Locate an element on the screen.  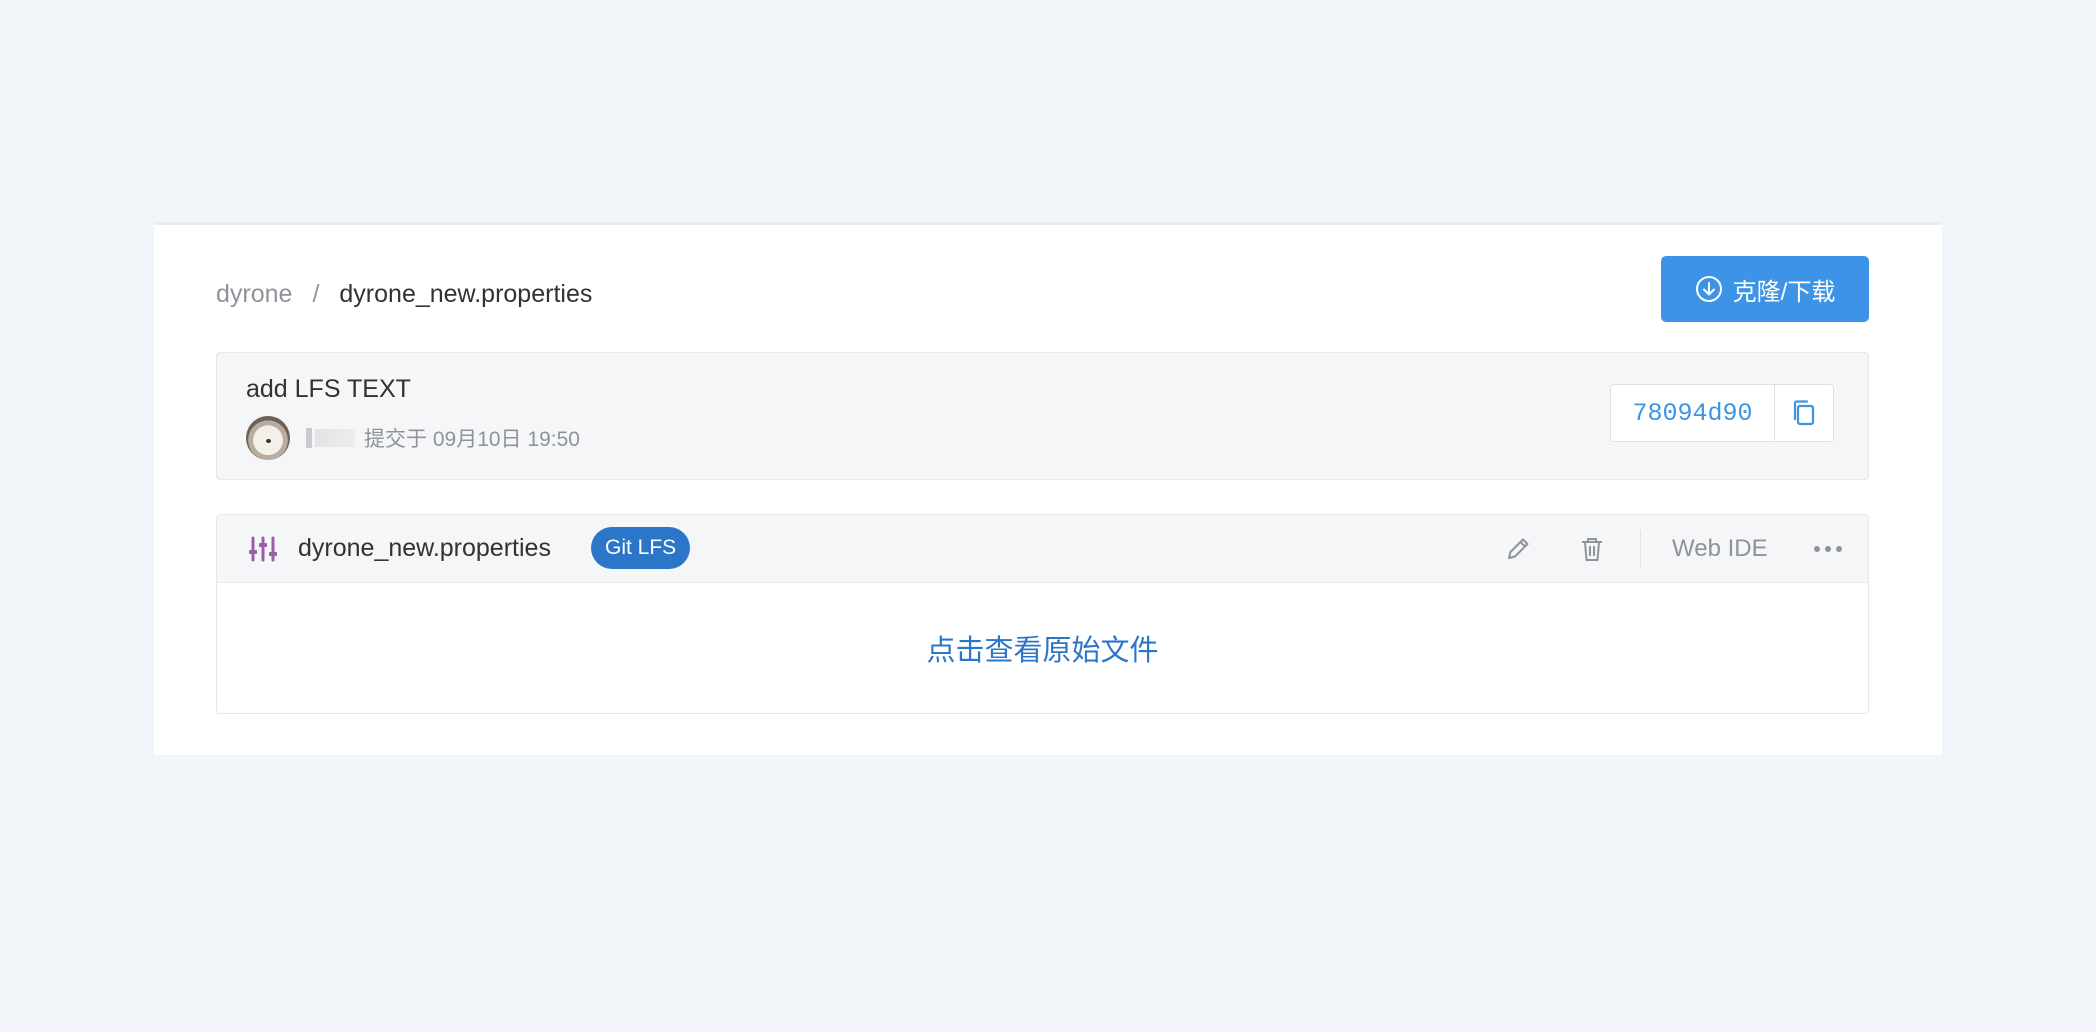
avatar is located at coordinates (268, 438).